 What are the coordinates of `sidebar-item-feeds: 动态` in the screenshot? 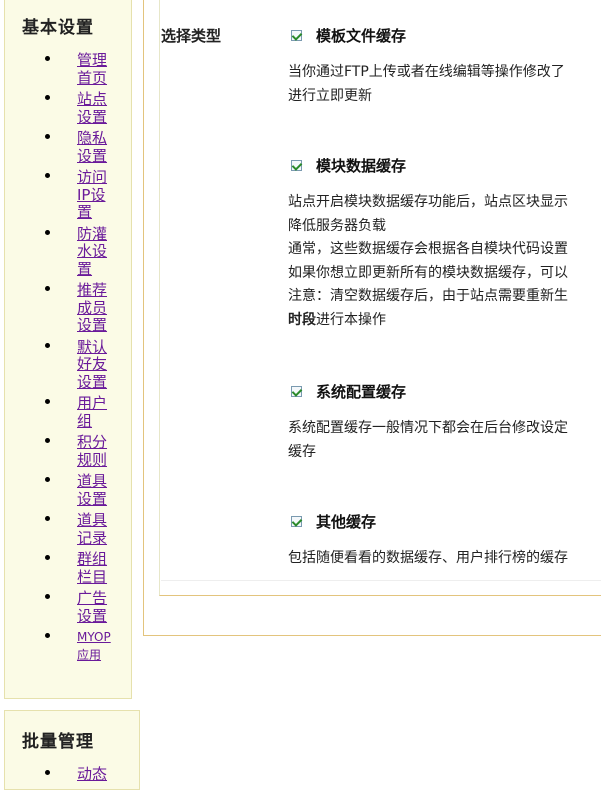 It's located at (94, 774).